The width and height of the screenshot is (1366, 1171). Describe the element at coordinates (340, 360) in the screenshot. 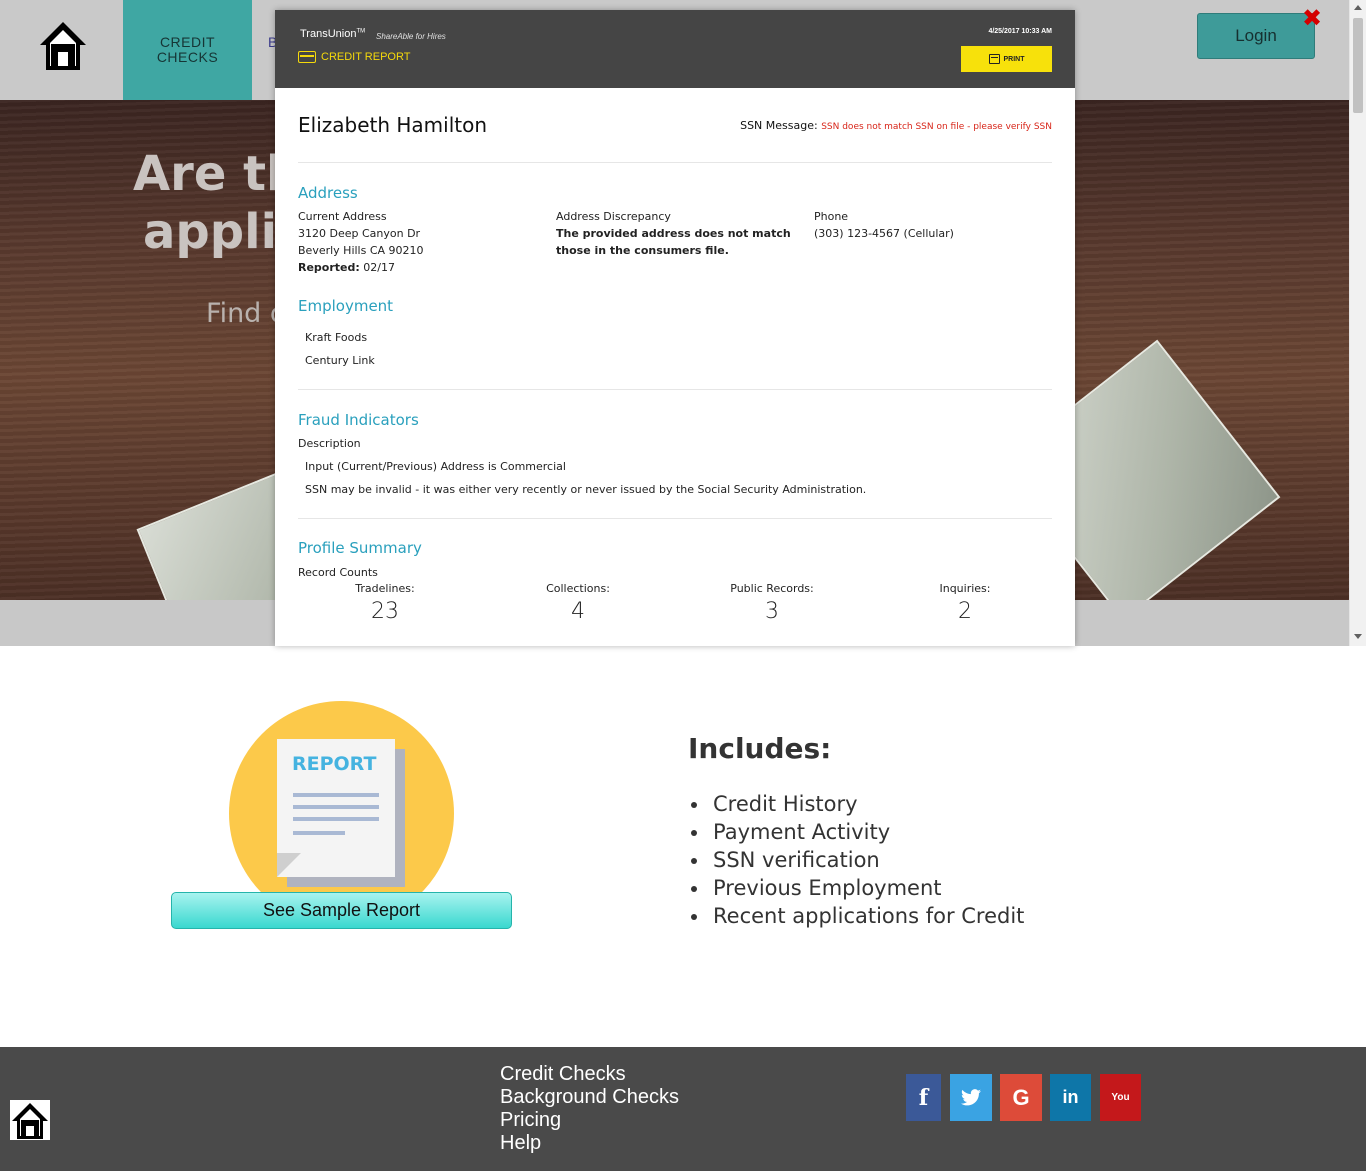

I see `list-item: Century Link` at that location.